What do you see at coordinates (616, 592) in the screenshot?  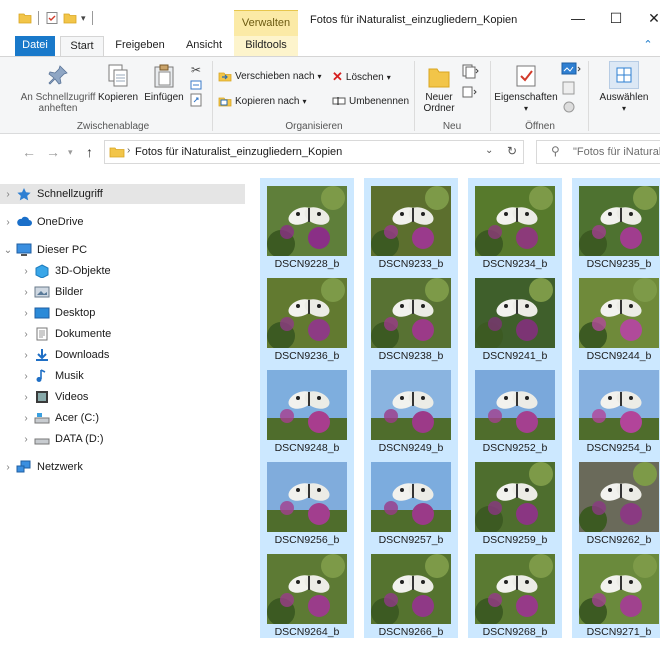 I see `file-tile: DSCN9271_b` at bounding box center [616, 592].